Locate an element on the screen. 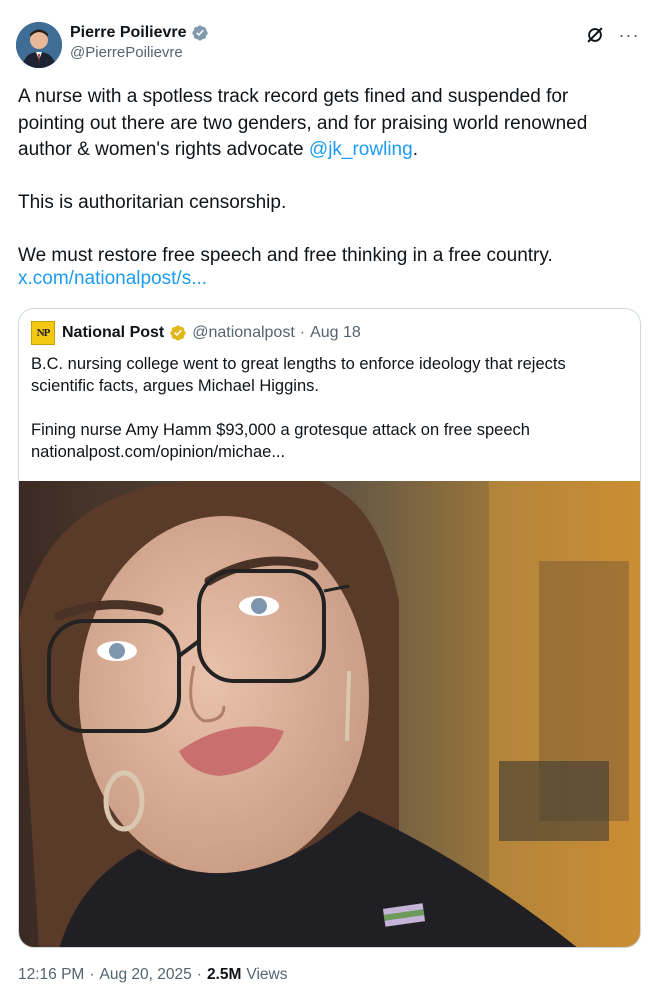 Image resolution: width=652 pixels, height=1000 pixels. quote-date: Aug 18 is located at coordinates (335, 332).